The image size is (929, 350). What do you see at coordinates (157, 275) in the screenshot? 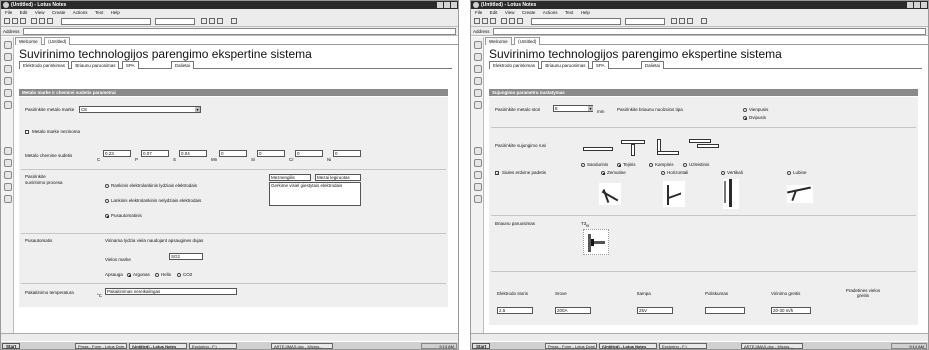
I see `shield-radio-helium` at bounding box center [157, 275].